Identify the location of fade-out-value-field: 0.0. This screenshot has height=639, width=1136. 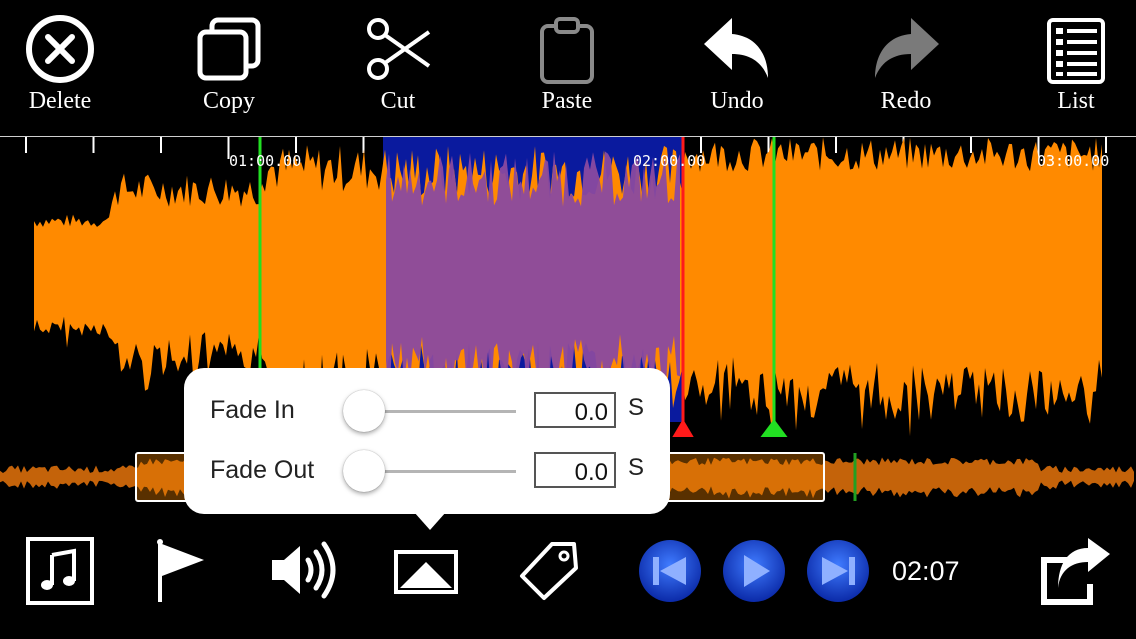
(575, 470).